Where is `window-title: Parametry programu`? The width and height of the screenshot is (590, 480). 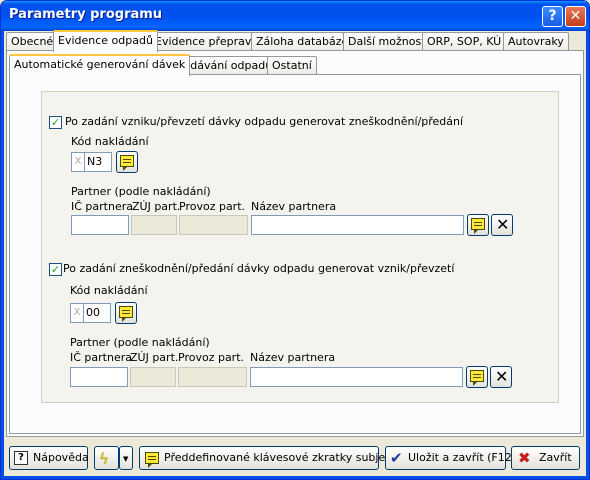
window-title: Parametry programu is located at coordinates (86, 14).